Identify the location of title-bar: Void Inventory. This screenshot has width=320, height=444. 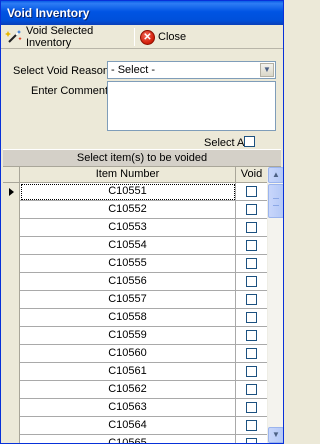
(142, 13).